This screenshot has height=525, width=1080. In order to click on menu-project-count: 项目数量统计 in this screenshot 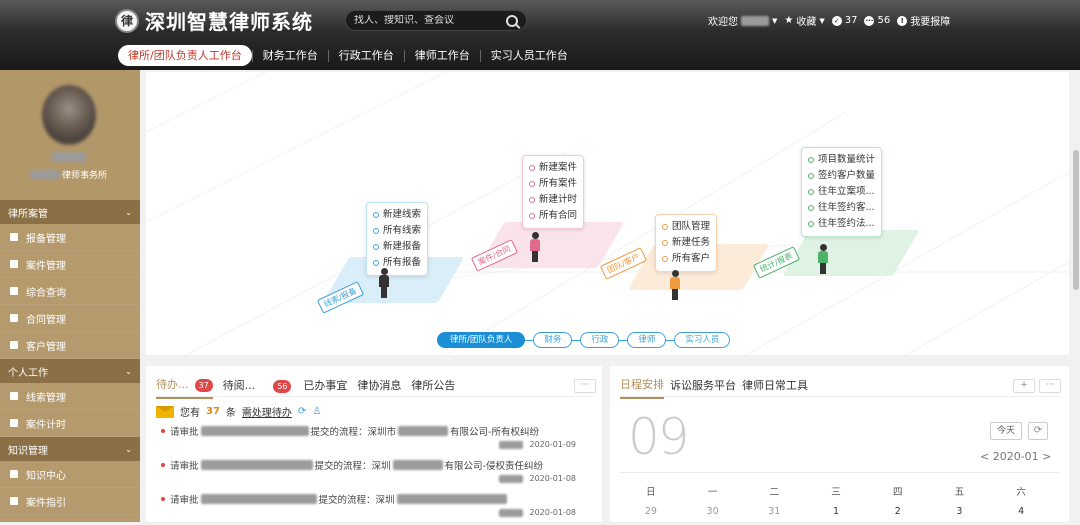, I will do `click(841, 160)`.